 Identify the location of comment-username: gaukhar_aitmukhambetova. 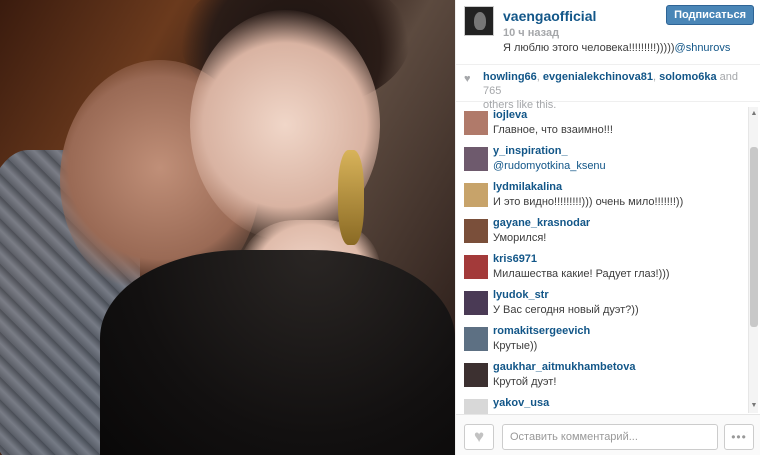
(619, 366).